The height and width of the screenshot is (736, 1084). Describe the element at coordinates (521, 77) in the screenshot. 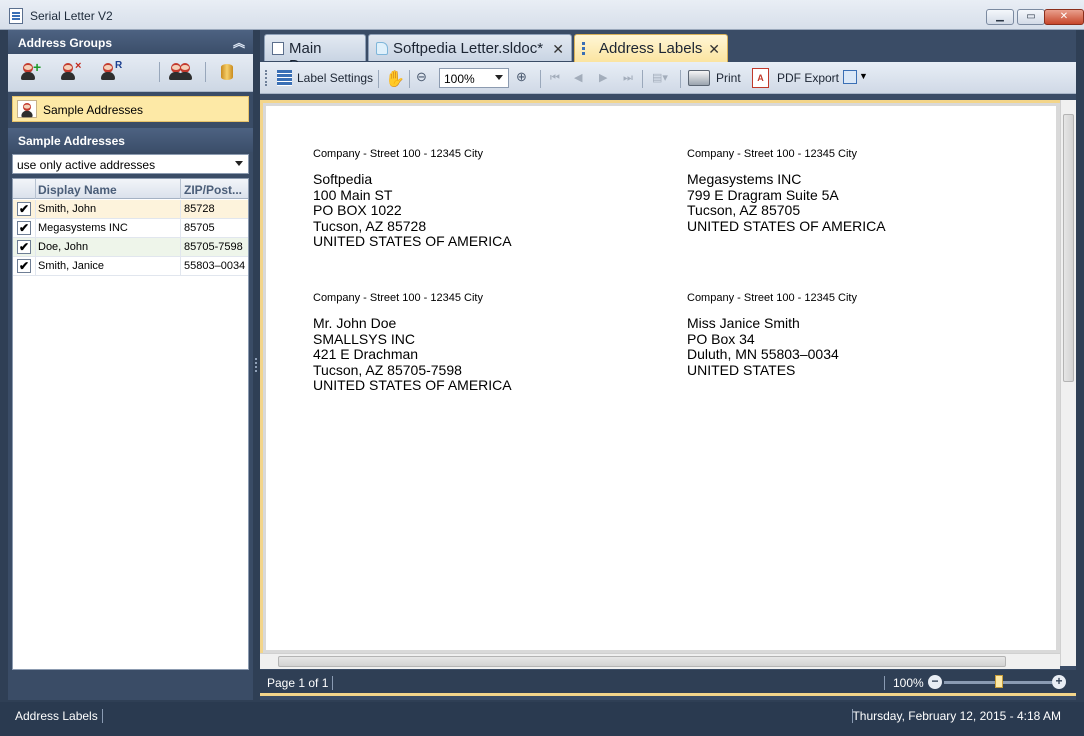

I see `zoom-in-icon: ⊕` at that location.